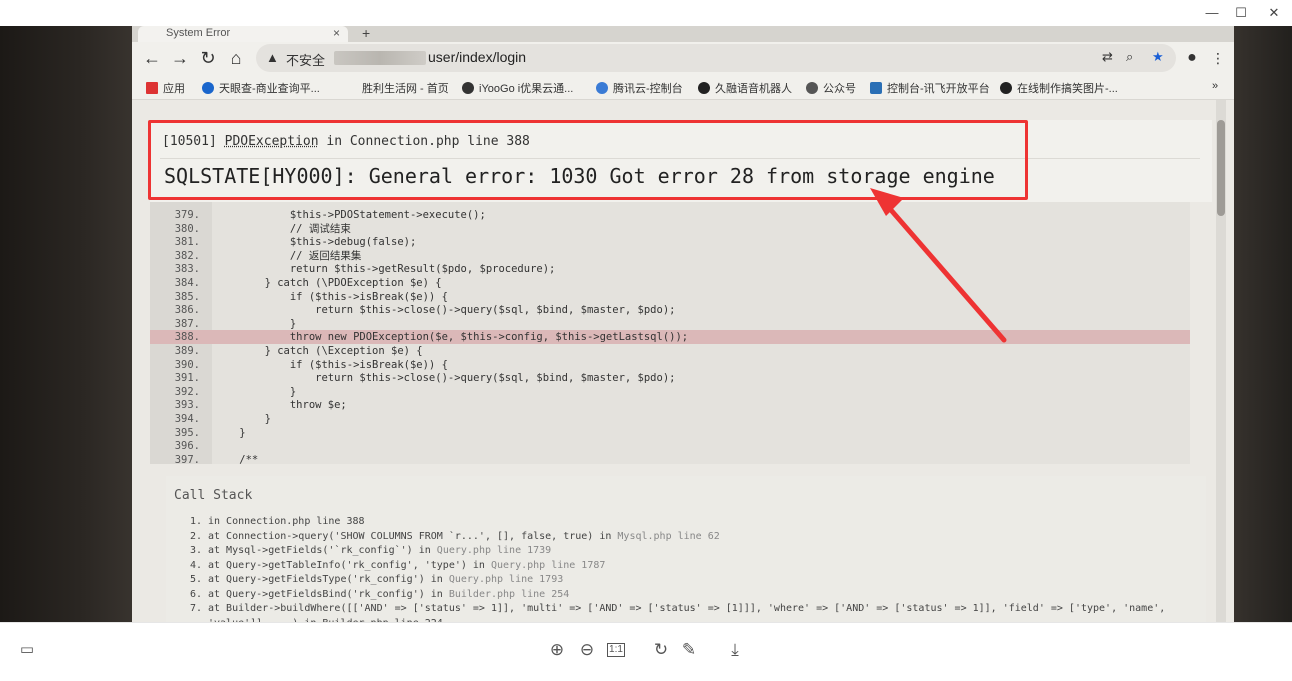 This screenshot has width=1292, height=681. Describe the element at coordinates (587, 650) in the screenshot. I see `zoom-out-icon: ⊖` at that location.